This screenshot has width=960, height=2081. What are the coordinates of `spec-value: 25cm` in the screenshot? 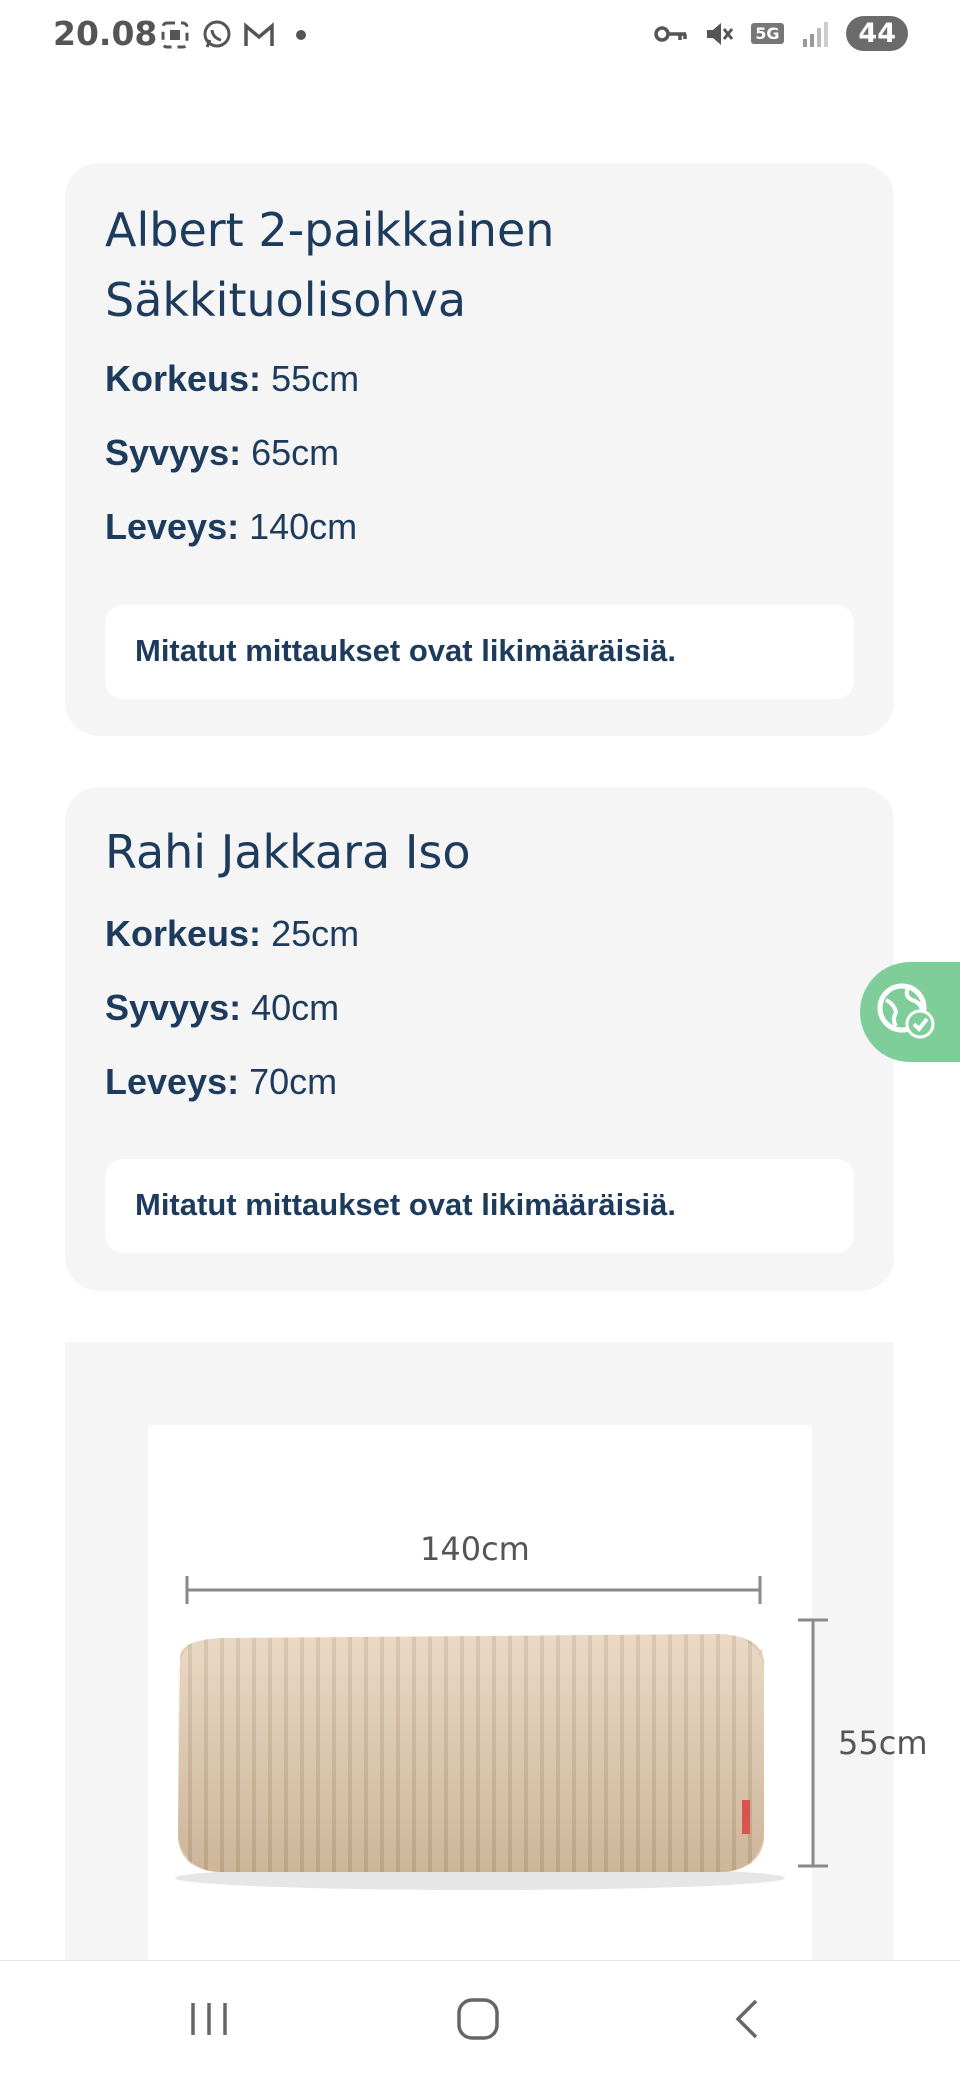 It's located at (315, 933).